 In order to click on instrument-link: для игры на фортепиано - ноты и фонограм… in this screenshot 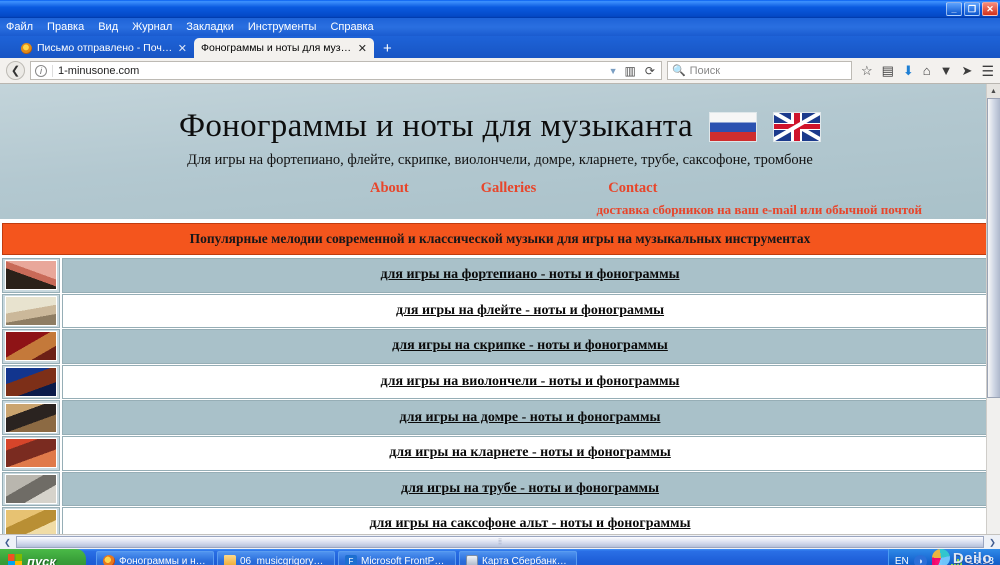, I will do `click(529, 275)`.